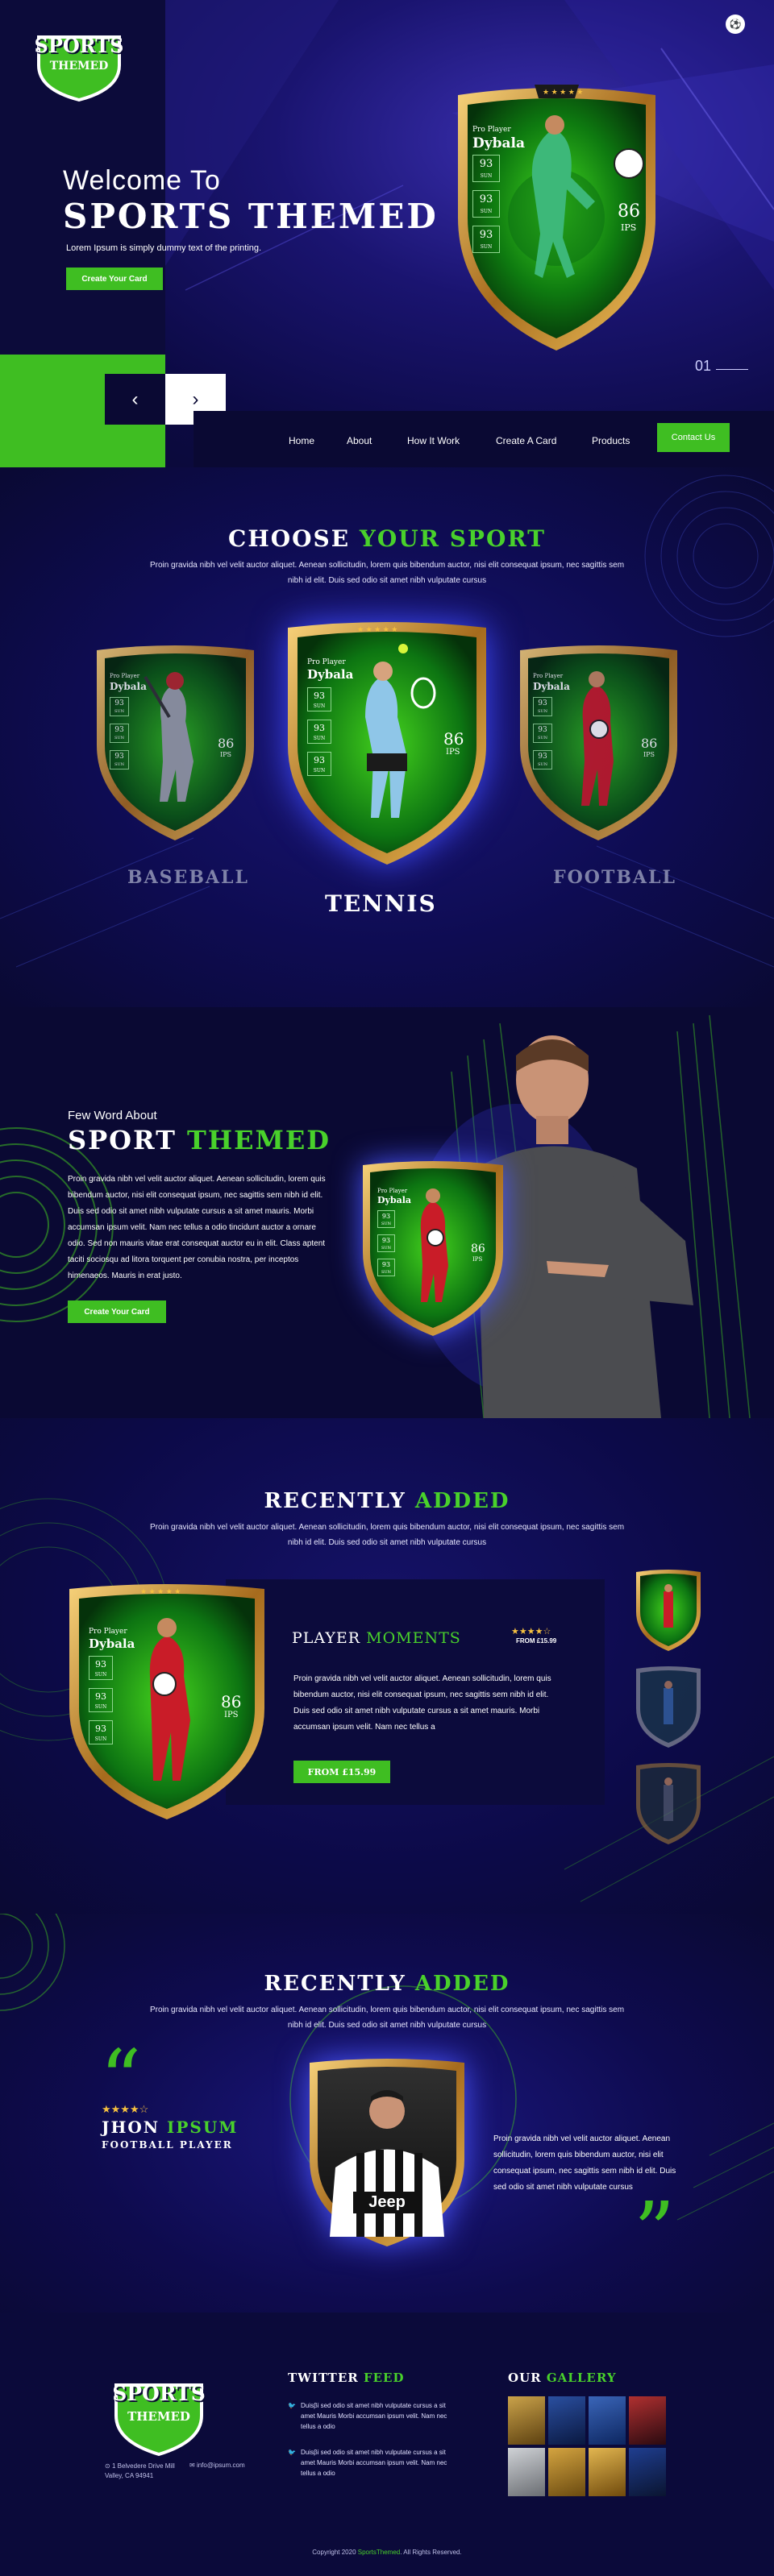  Describe the element at coordinates (386, 1219) in the screenshot. I see `about-stat-1: 93 SUN` at that location.